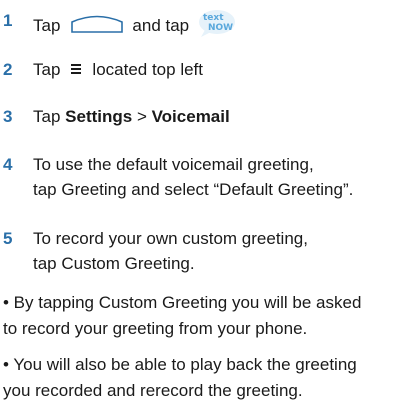 The image size is (420, 404). I want to click on step-number: 3, so click(8, 116).